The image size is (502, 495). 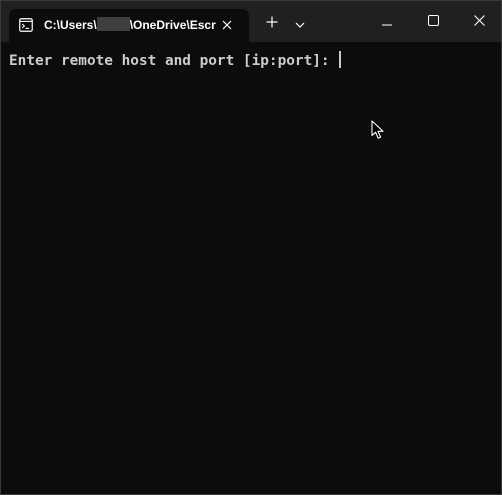 I want to click on redacted-username, so click(x=113, y=24).